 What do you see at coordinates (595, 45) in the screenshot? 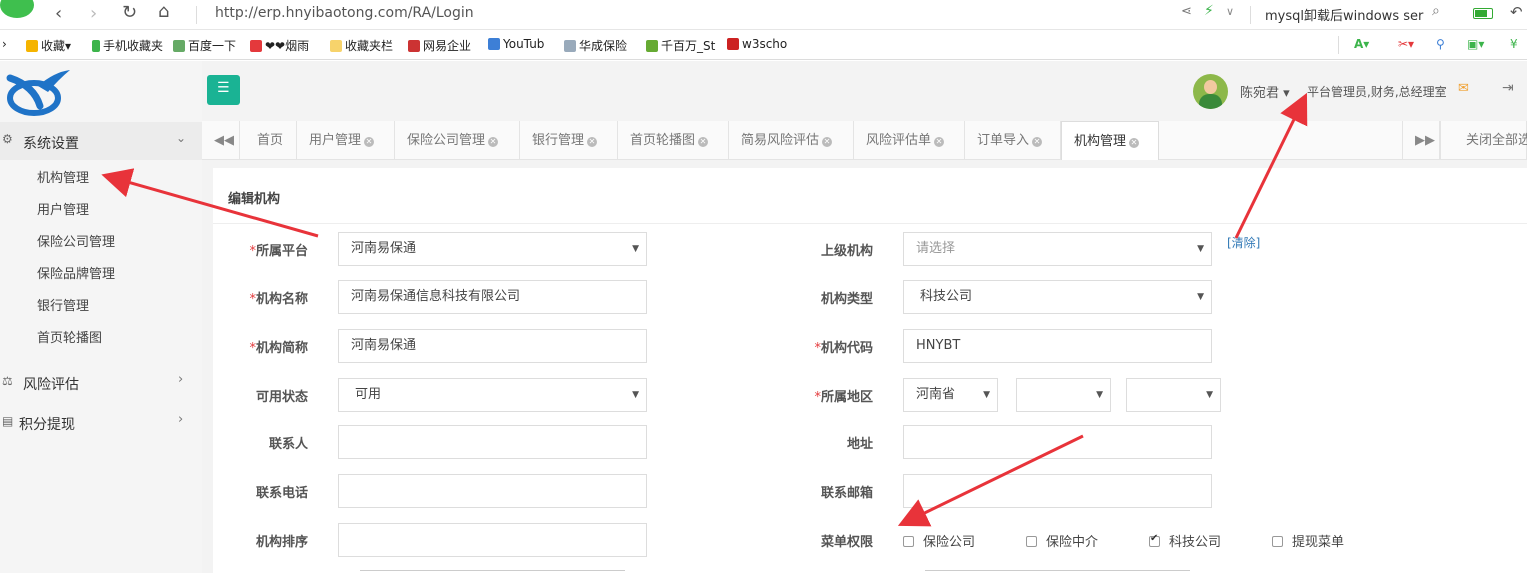
I see `bookmark-item: 华成保险` at bounding box center [595, 45].